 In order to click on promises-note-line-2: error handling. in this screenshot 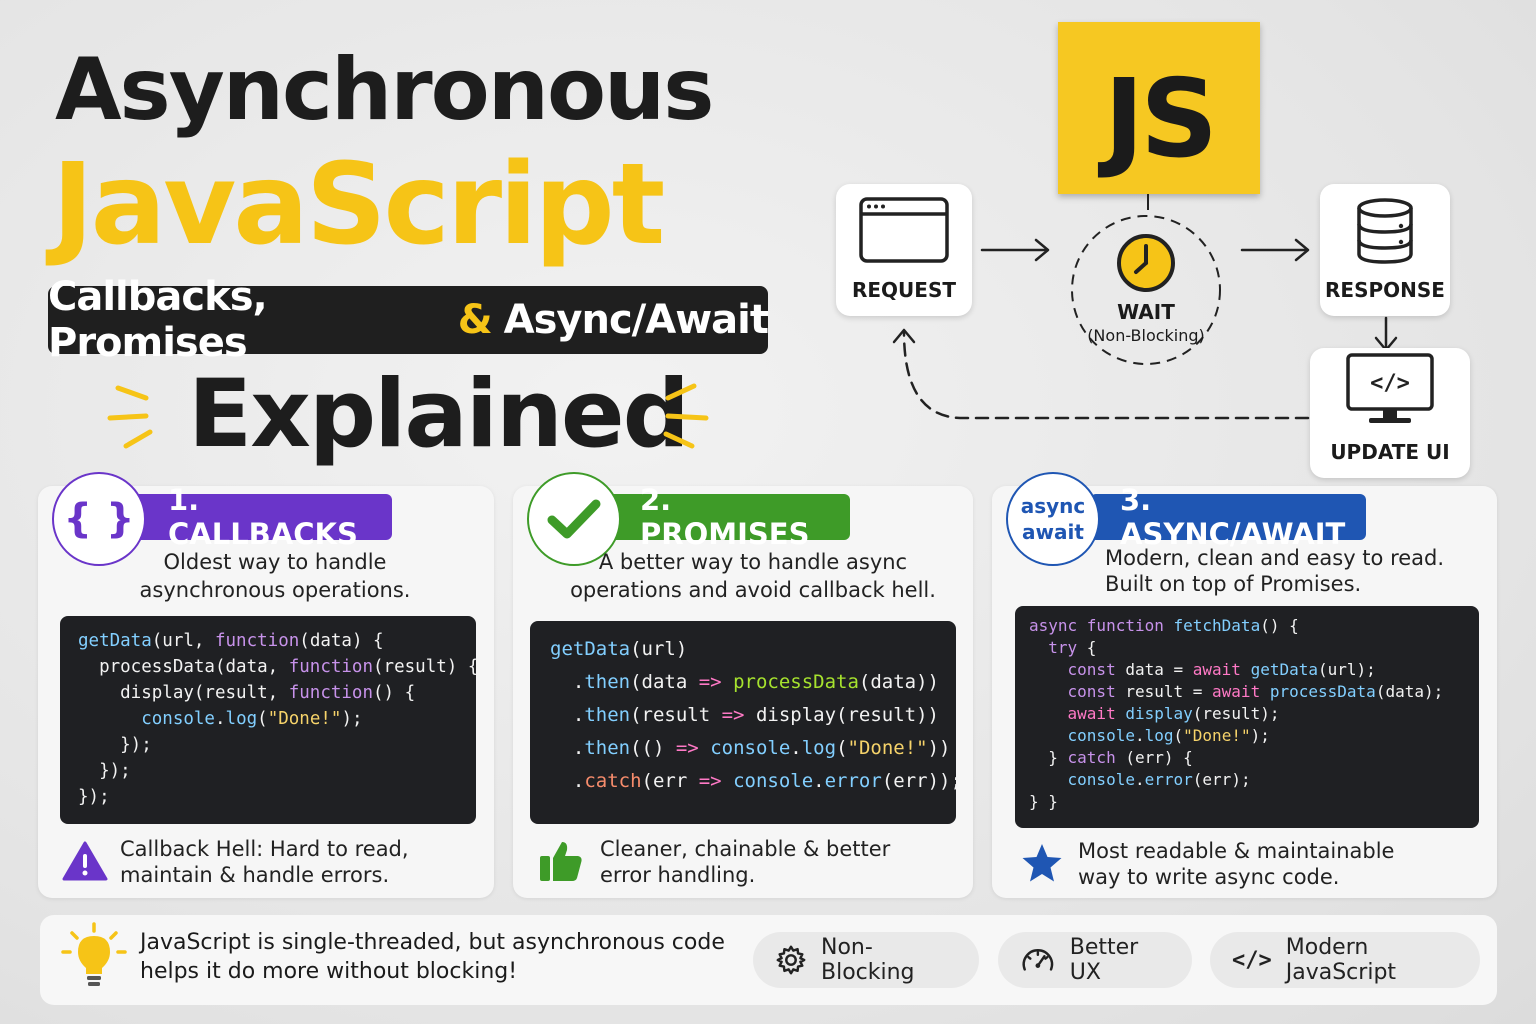, I will do `click(678, 875)`.